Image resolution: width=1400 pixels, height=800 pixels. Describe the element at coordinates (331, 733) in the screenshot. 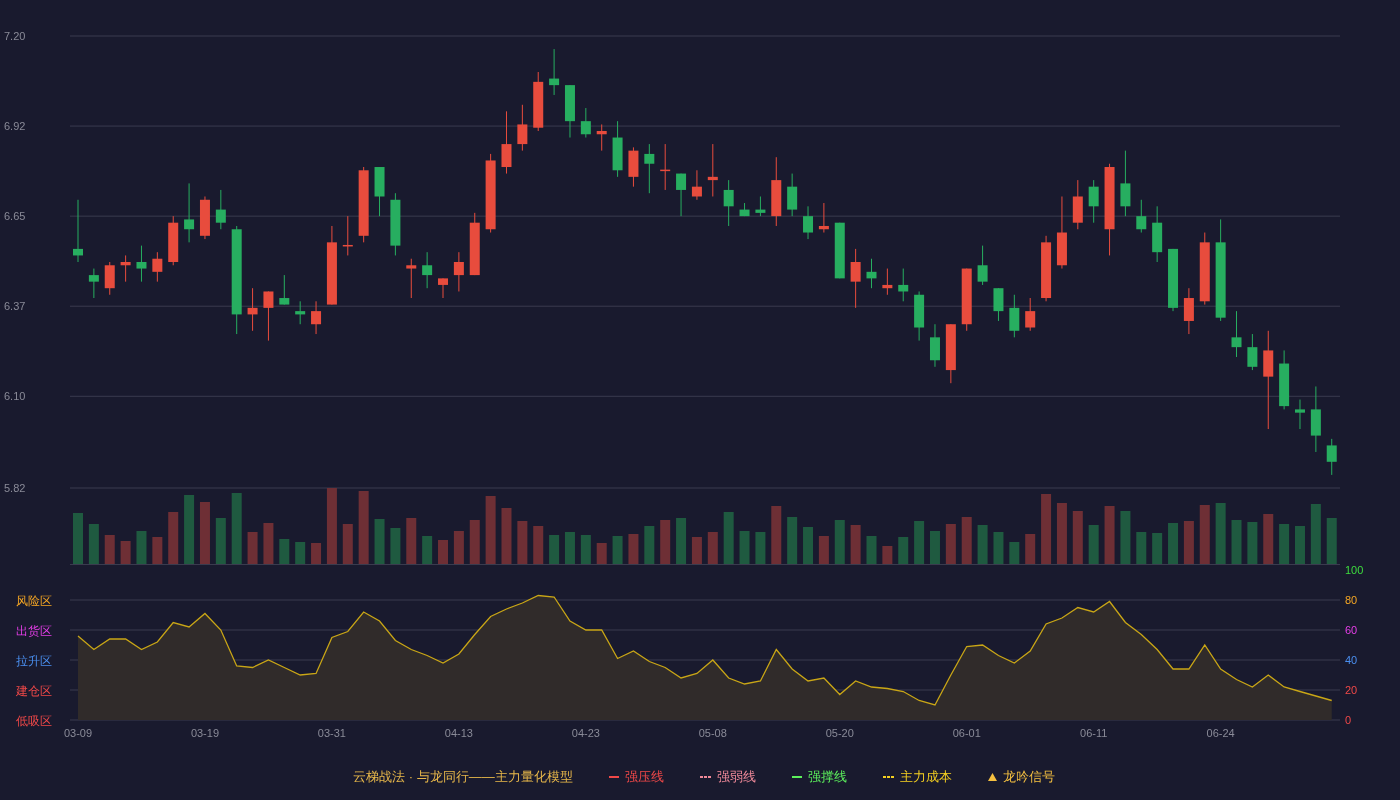

I see `axis-label: 03-31` at that location.